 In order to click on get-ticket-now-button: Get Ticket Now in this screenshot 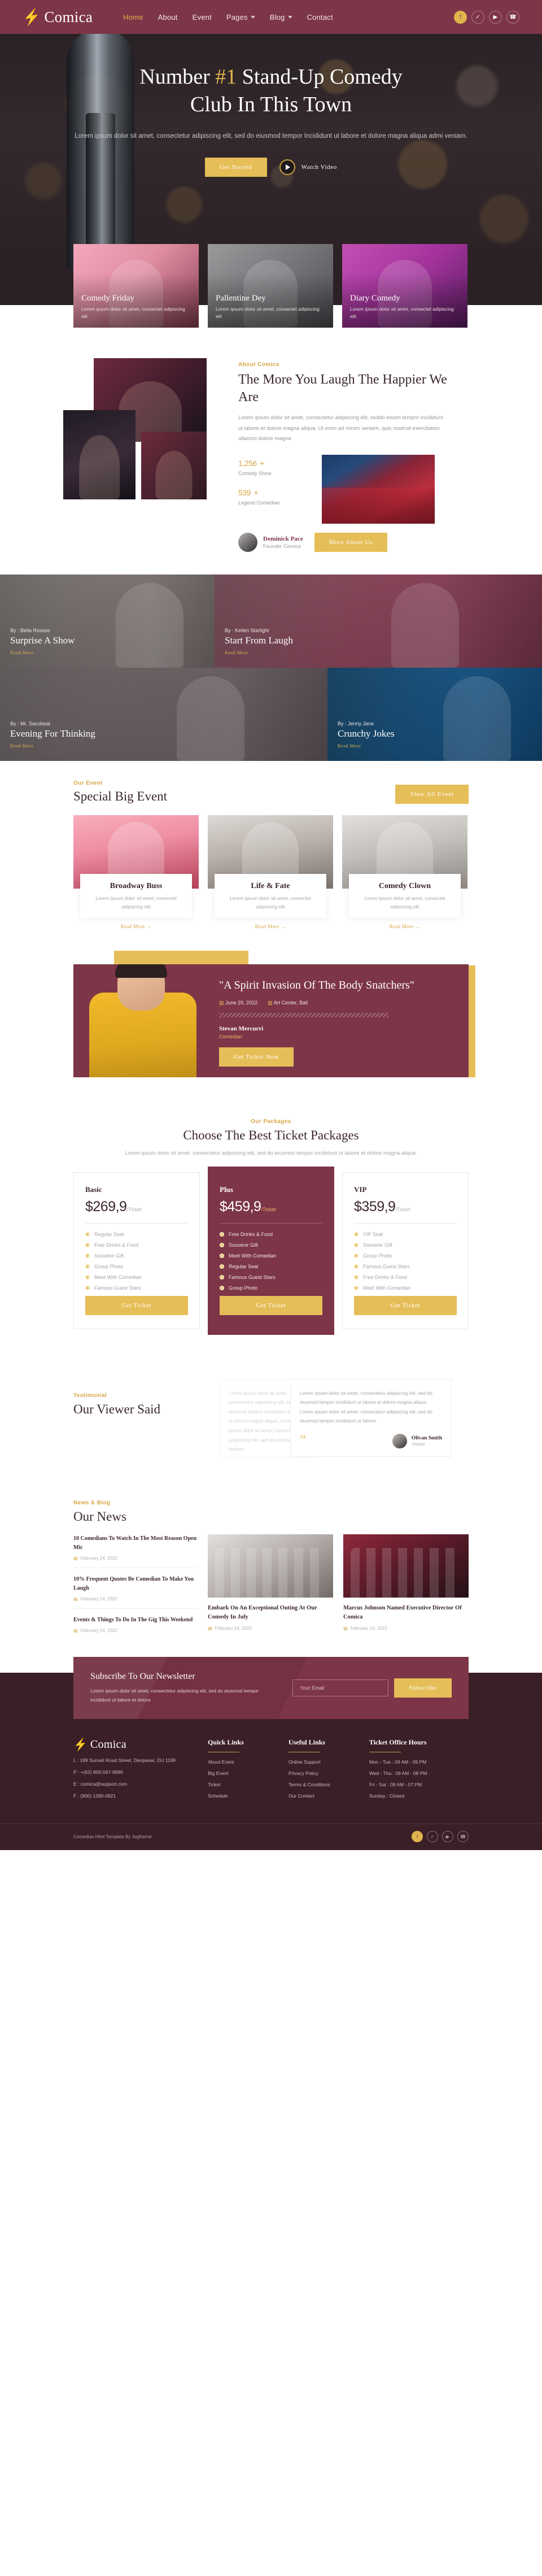, I will do `click(256, 1057)`.